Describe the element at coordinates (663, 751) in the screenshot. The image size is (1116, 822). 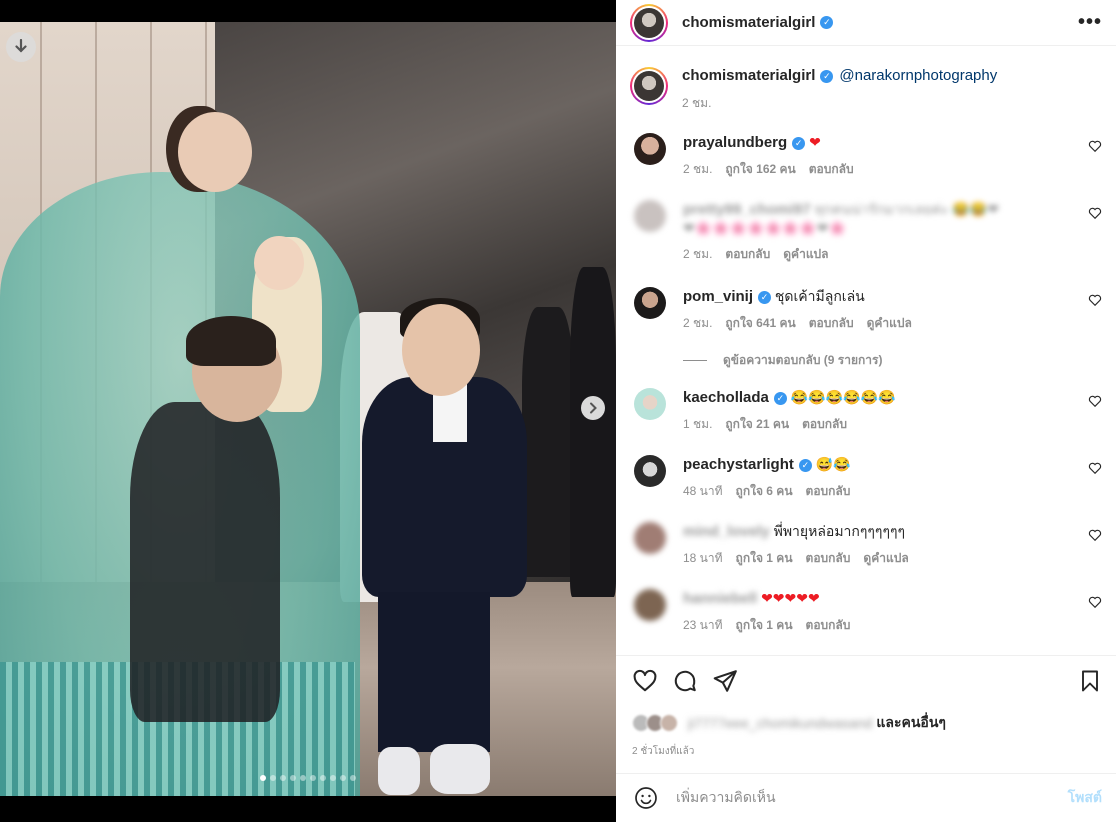
I see `post-timestamp: 2 ชั่วโมงที่แล้ว` at that location.